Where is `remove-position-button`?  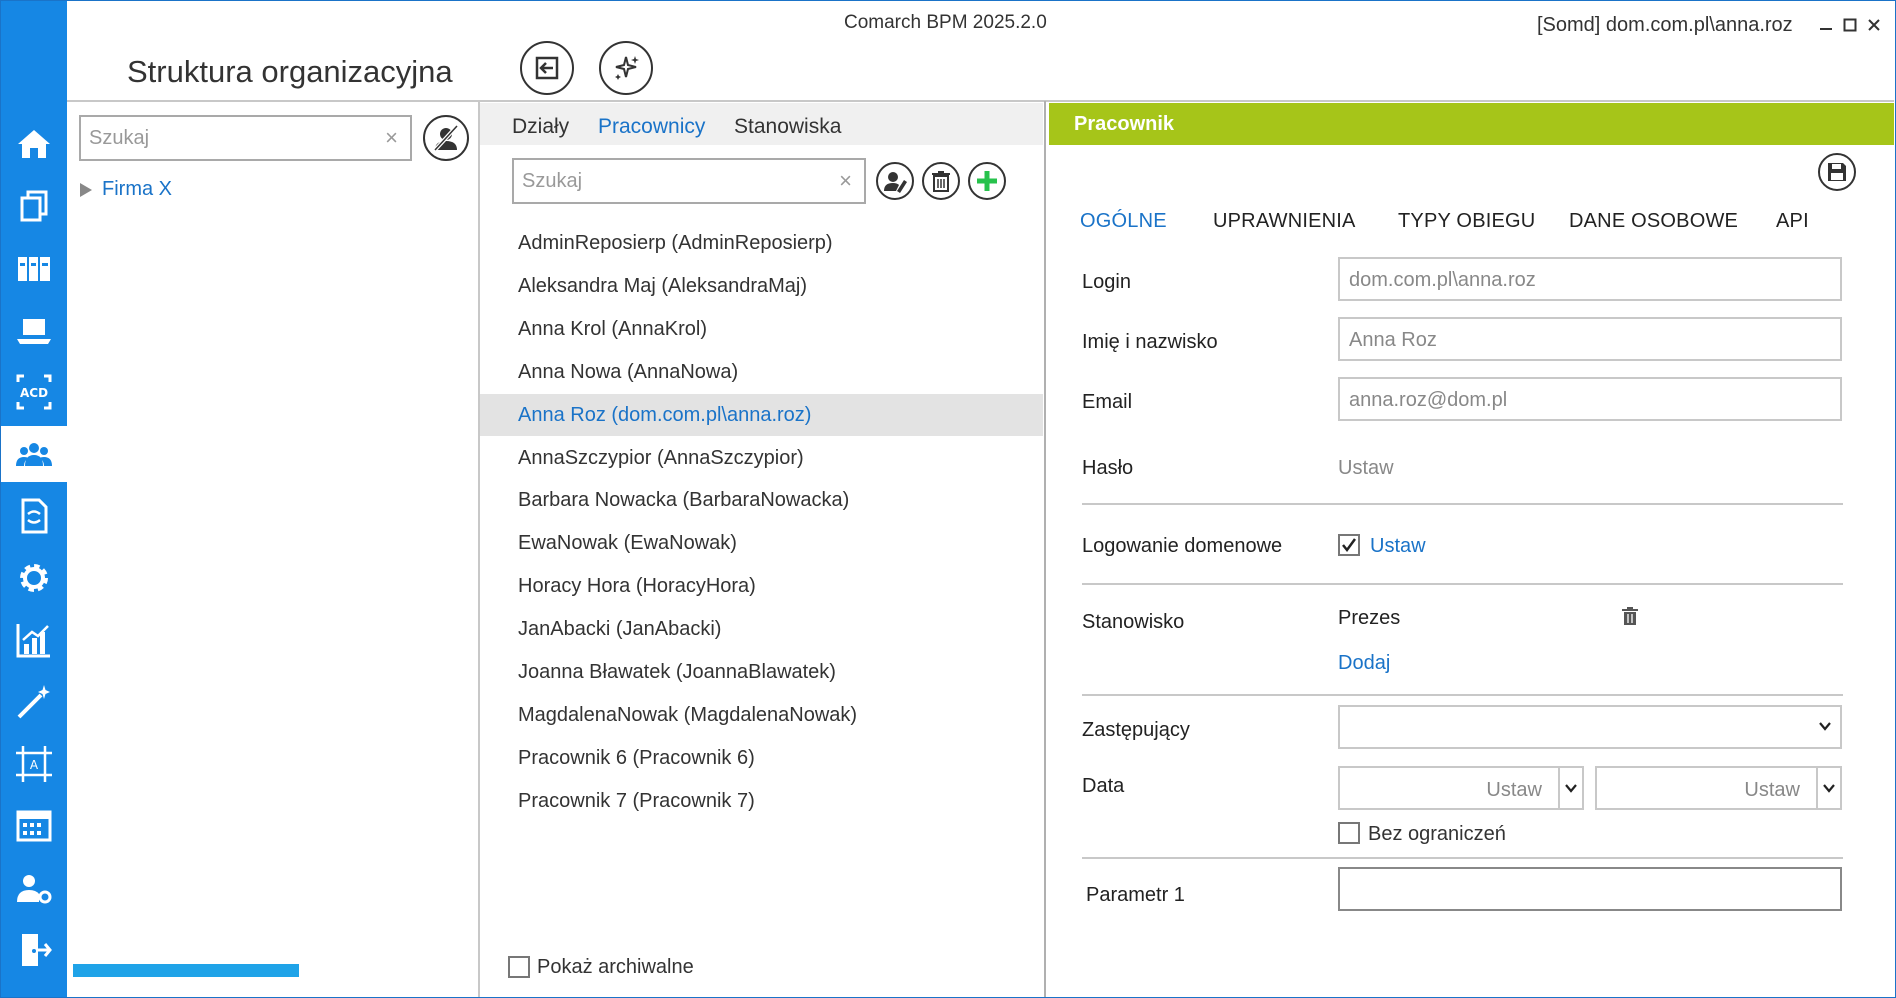
remove-position-button is located at coordinates (1630, 618).